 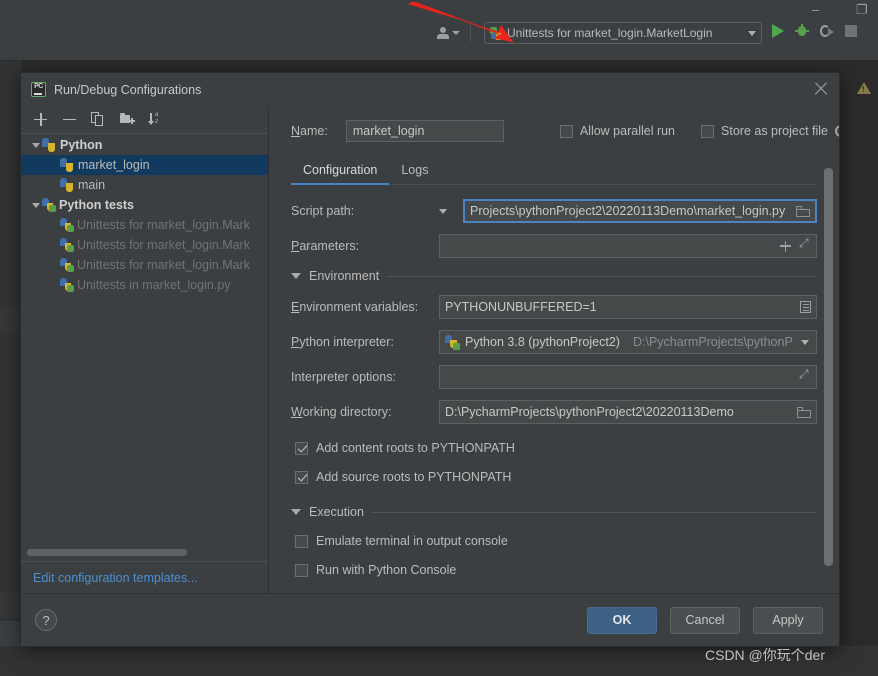 I want to click on section-divider, so click(x=602, y=276).